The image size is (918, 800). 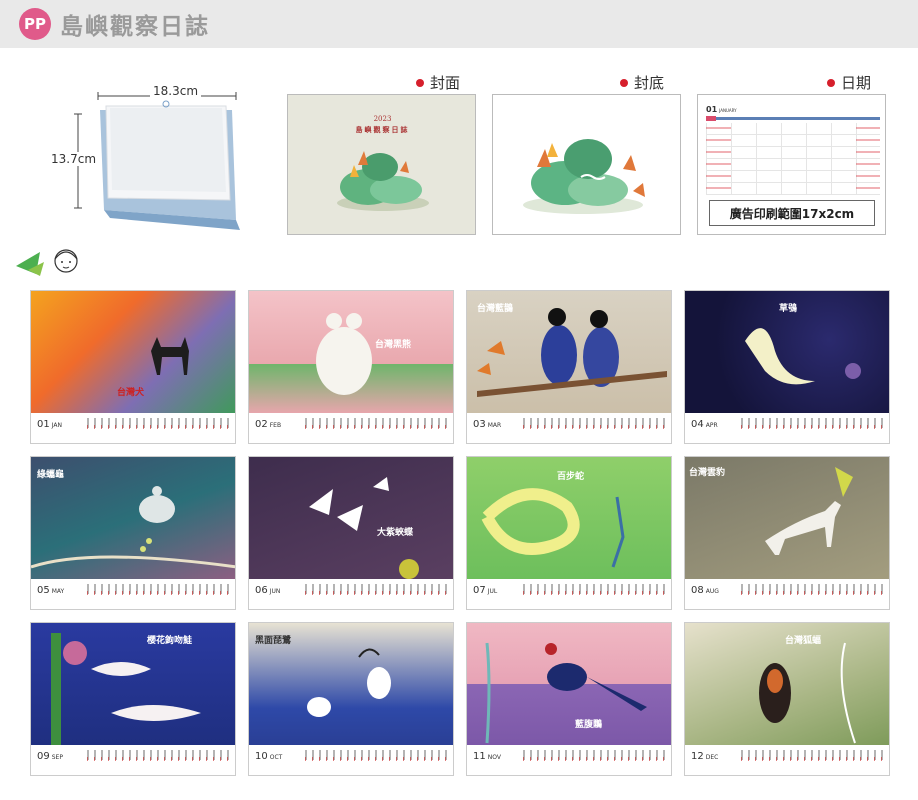 What do you see at coordinates (792, 213) in the screenshot?
I see `ad-print-area-label: 廣告印刷範圍17x2cm` at bounding box center [792, 213].